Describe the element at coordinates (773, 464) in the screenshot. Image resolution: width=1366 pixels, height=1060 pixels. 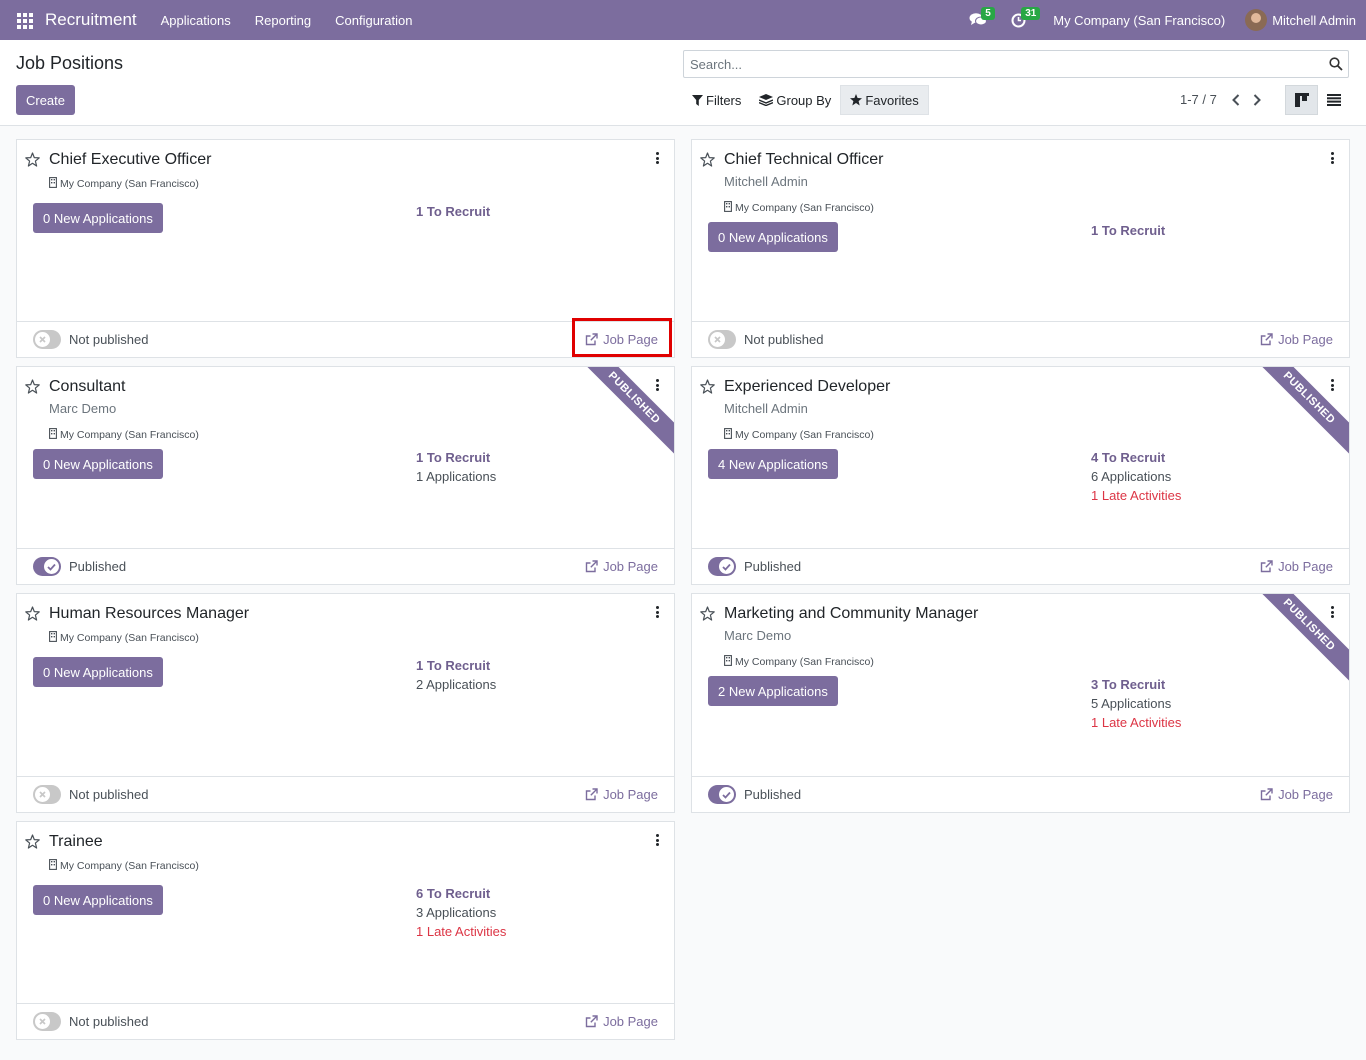
I see `new-applications-button: 4 New Applications` at that location.